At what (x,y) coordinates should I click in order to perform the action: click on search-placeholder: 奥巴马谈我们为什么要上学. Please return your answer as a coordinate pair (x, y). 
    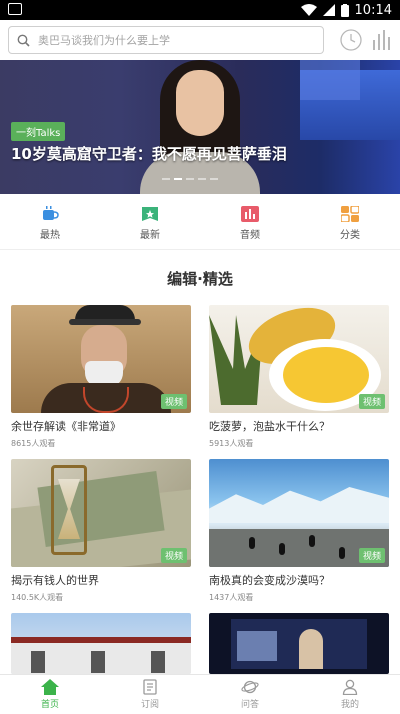
    Looking at the image, I should click on (104, 40).